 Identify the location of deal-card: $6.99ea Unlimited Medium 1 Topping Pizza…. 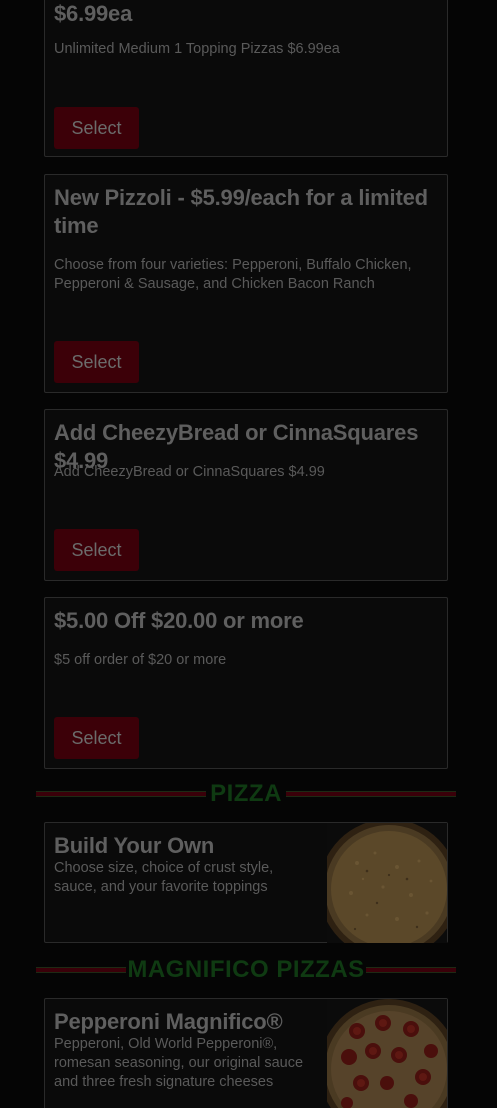
(246, 78).